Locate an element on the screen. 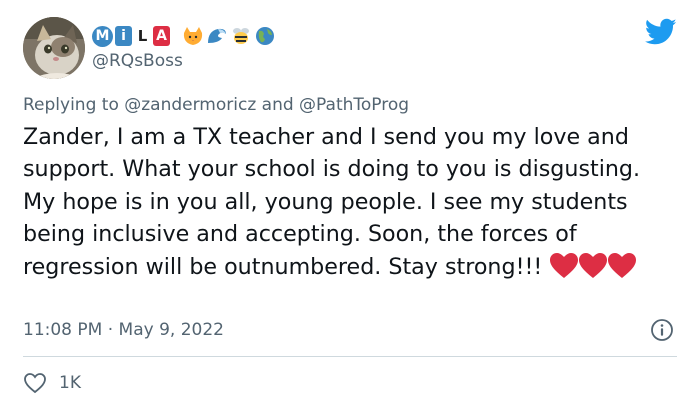 Image resolution: width=700 pixels, height=410 pixels. replying-conjunction: and is located at coordinates (277, 105).